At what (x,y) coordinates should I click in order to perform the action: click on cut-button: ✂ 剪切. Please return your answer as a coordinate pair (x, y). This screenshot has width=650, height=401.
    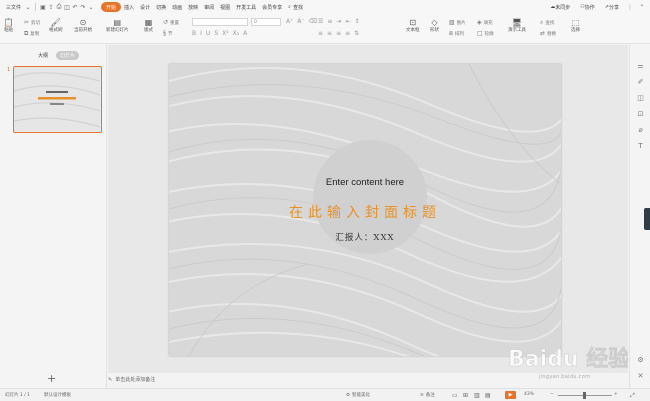
    Looking at the image, I should click on (32, 22).